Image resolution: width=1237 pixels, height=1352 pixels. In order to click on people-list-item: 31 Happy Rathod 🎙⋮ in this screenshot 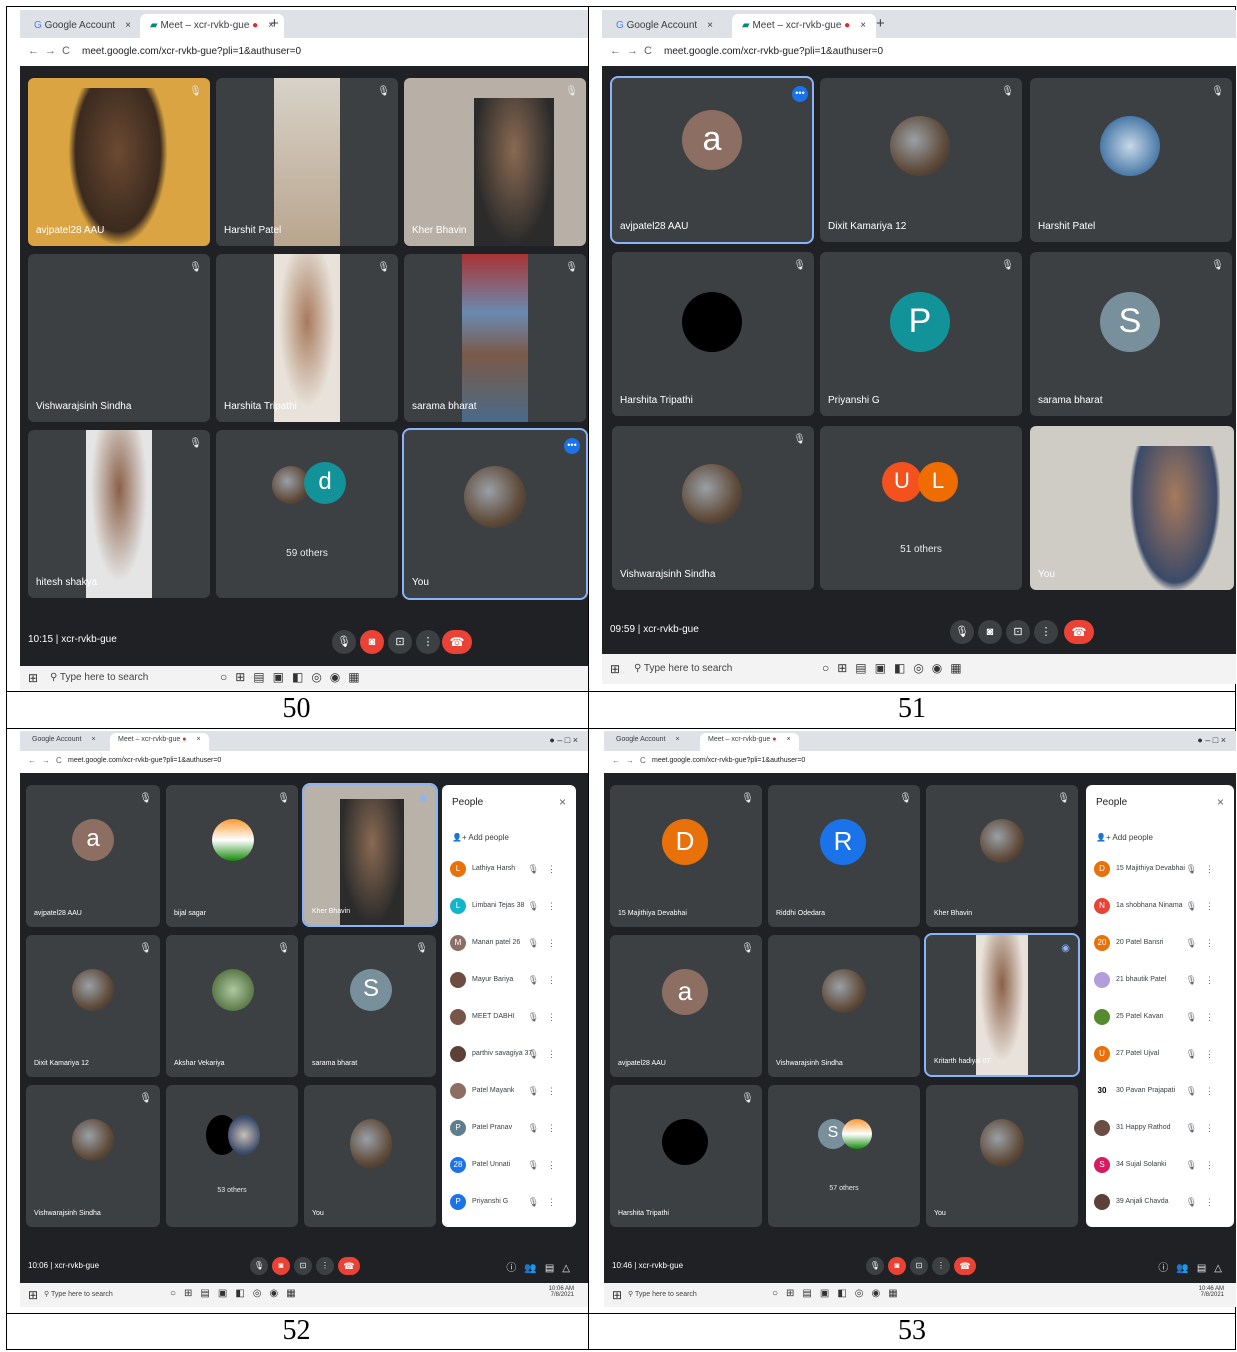, I will do `click(1160, 1129)`.